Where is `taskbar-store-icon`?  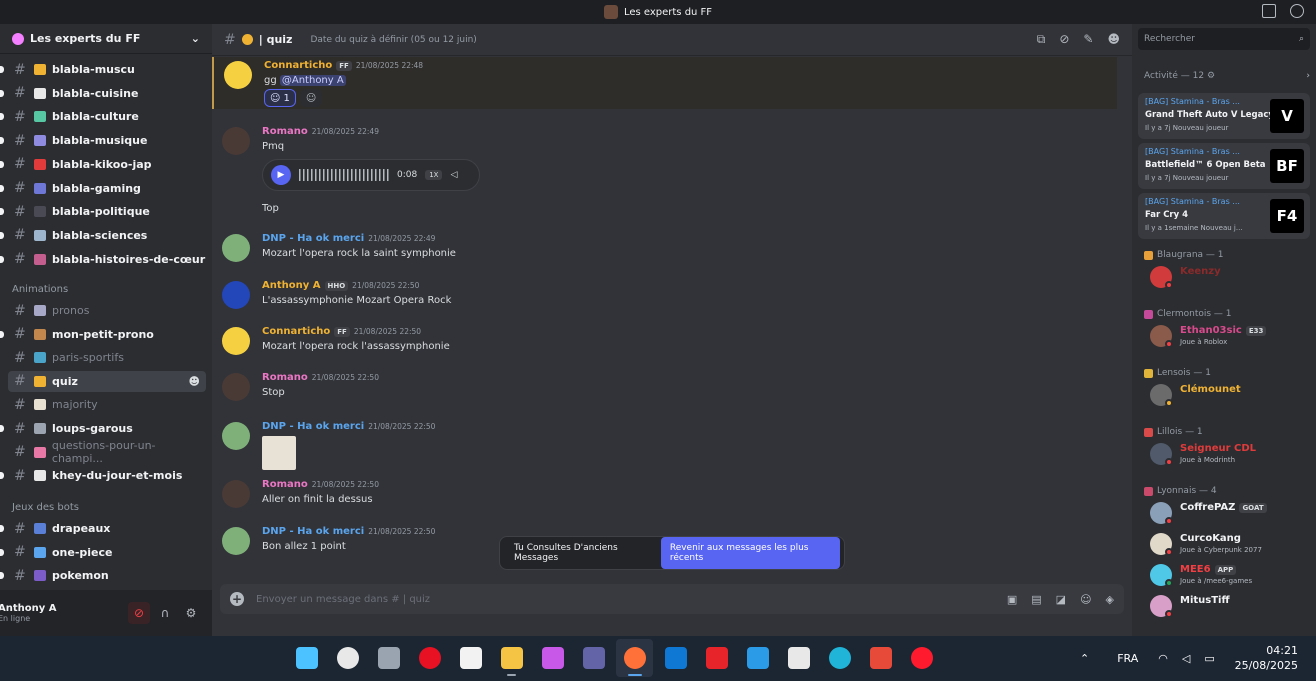 taskbar-store-icon is located at coordinates (798, 658).